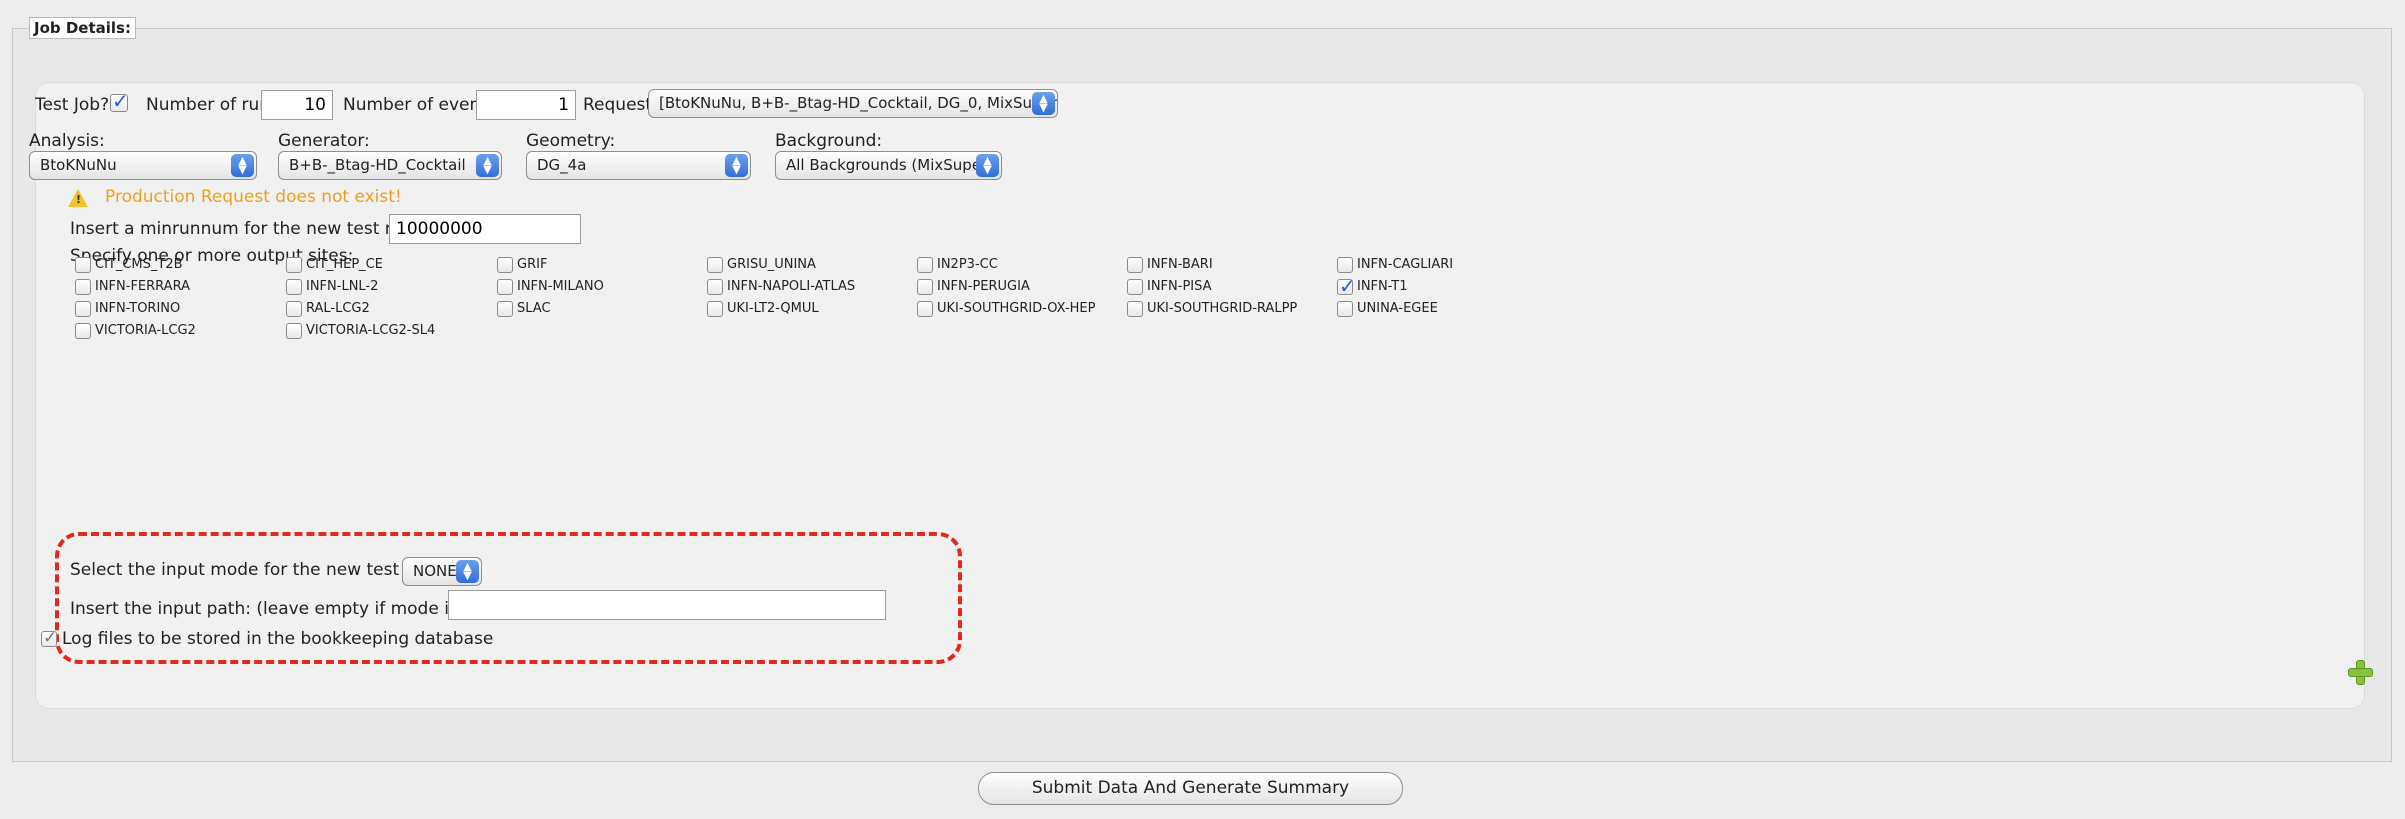 This screenshot has width=2405, height=819. I want to click on background-select-value: All Backgrounds (MixSuperb, so click(891, 165).